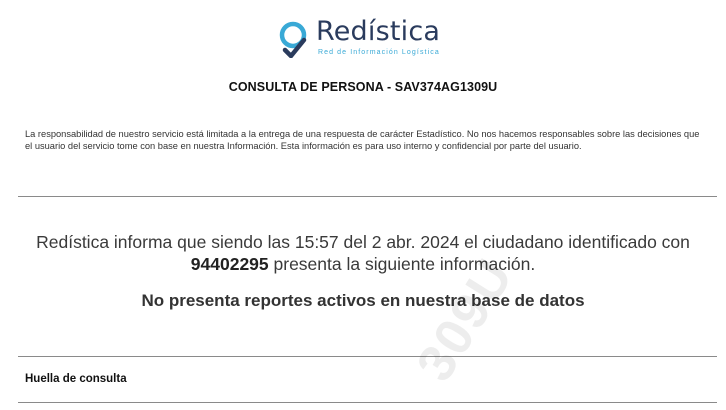 The height and width of the screenshot is (410, 726). I want to click on brand-logo: Redística Red de Información Logística, so click(358, 39).